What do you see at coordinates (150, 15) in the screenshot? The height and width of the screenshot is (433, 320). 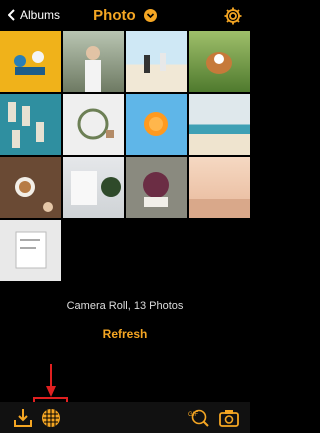 I see `chevron-down-icon` at bounding box center [150, 15].